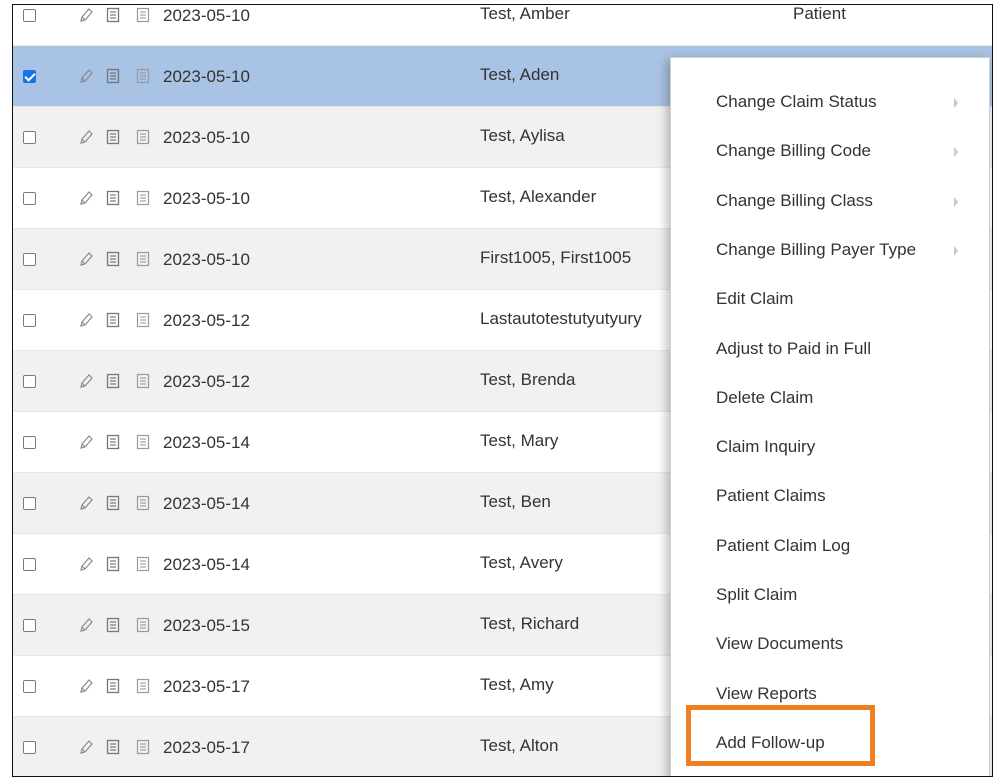 Image resolution: width=995 pixels, height=778 pixels. What do you see at coordinates (530, 623) in the screenshot?
I see `patient-name: Test, Richard` at bounding box center [530, 623].